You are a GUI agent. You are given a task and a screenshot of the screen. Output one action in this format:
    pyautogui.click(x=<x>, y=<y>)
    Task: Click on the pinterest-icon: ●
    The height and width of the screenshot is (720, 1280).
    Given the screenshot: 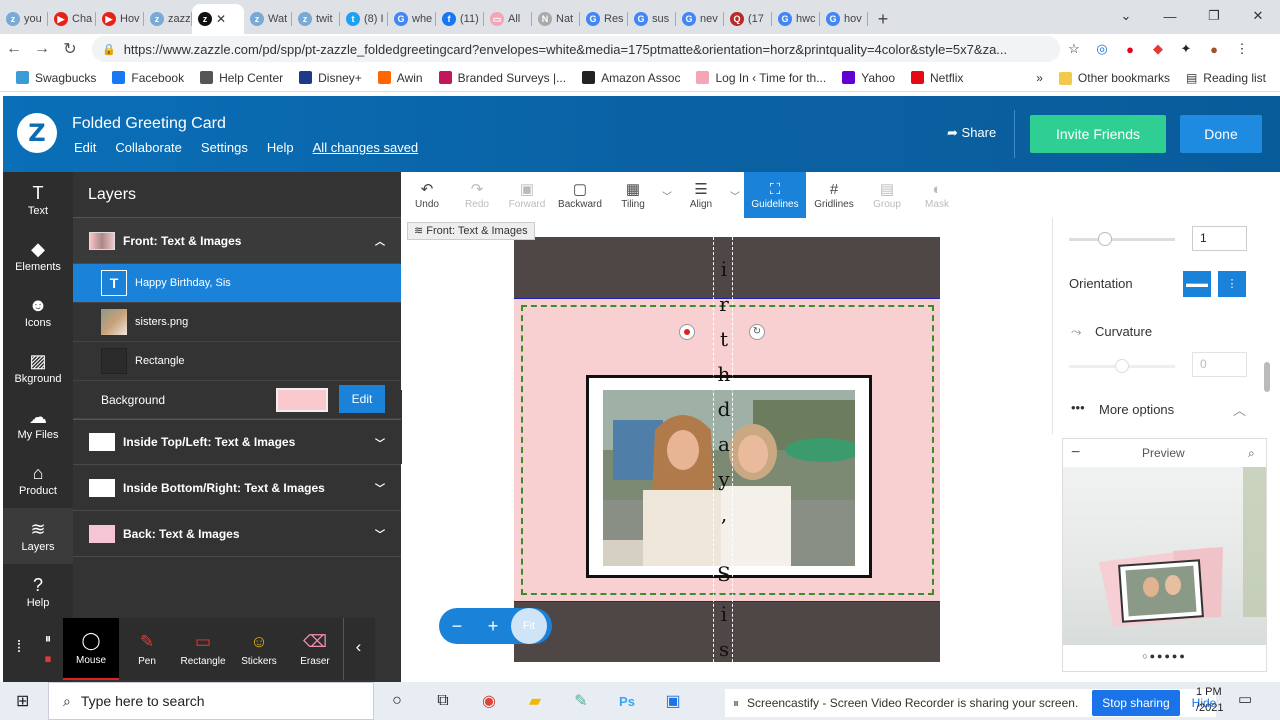 What is the action you would take?
    pyautogui.click(x=1130, y=49)
    